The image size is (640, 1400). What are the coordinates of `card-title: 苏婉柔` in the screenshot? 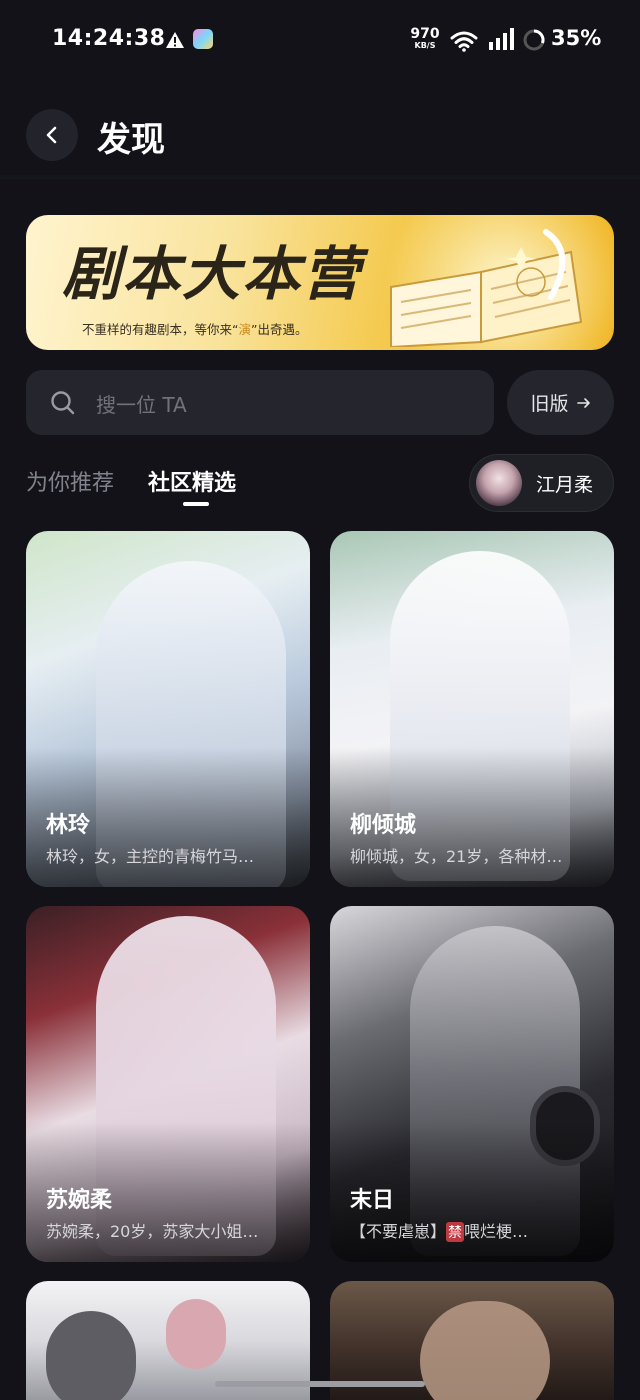 It's located at (79, 1200).